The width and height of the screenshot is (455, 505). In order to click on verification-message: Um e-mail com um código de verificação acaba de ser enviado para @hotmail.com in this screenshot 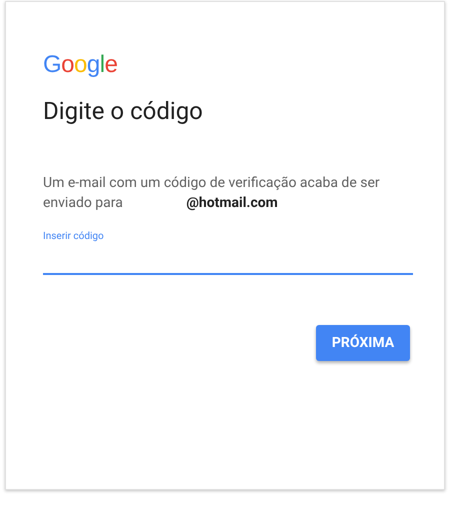, I will do `click(212, 193)`.